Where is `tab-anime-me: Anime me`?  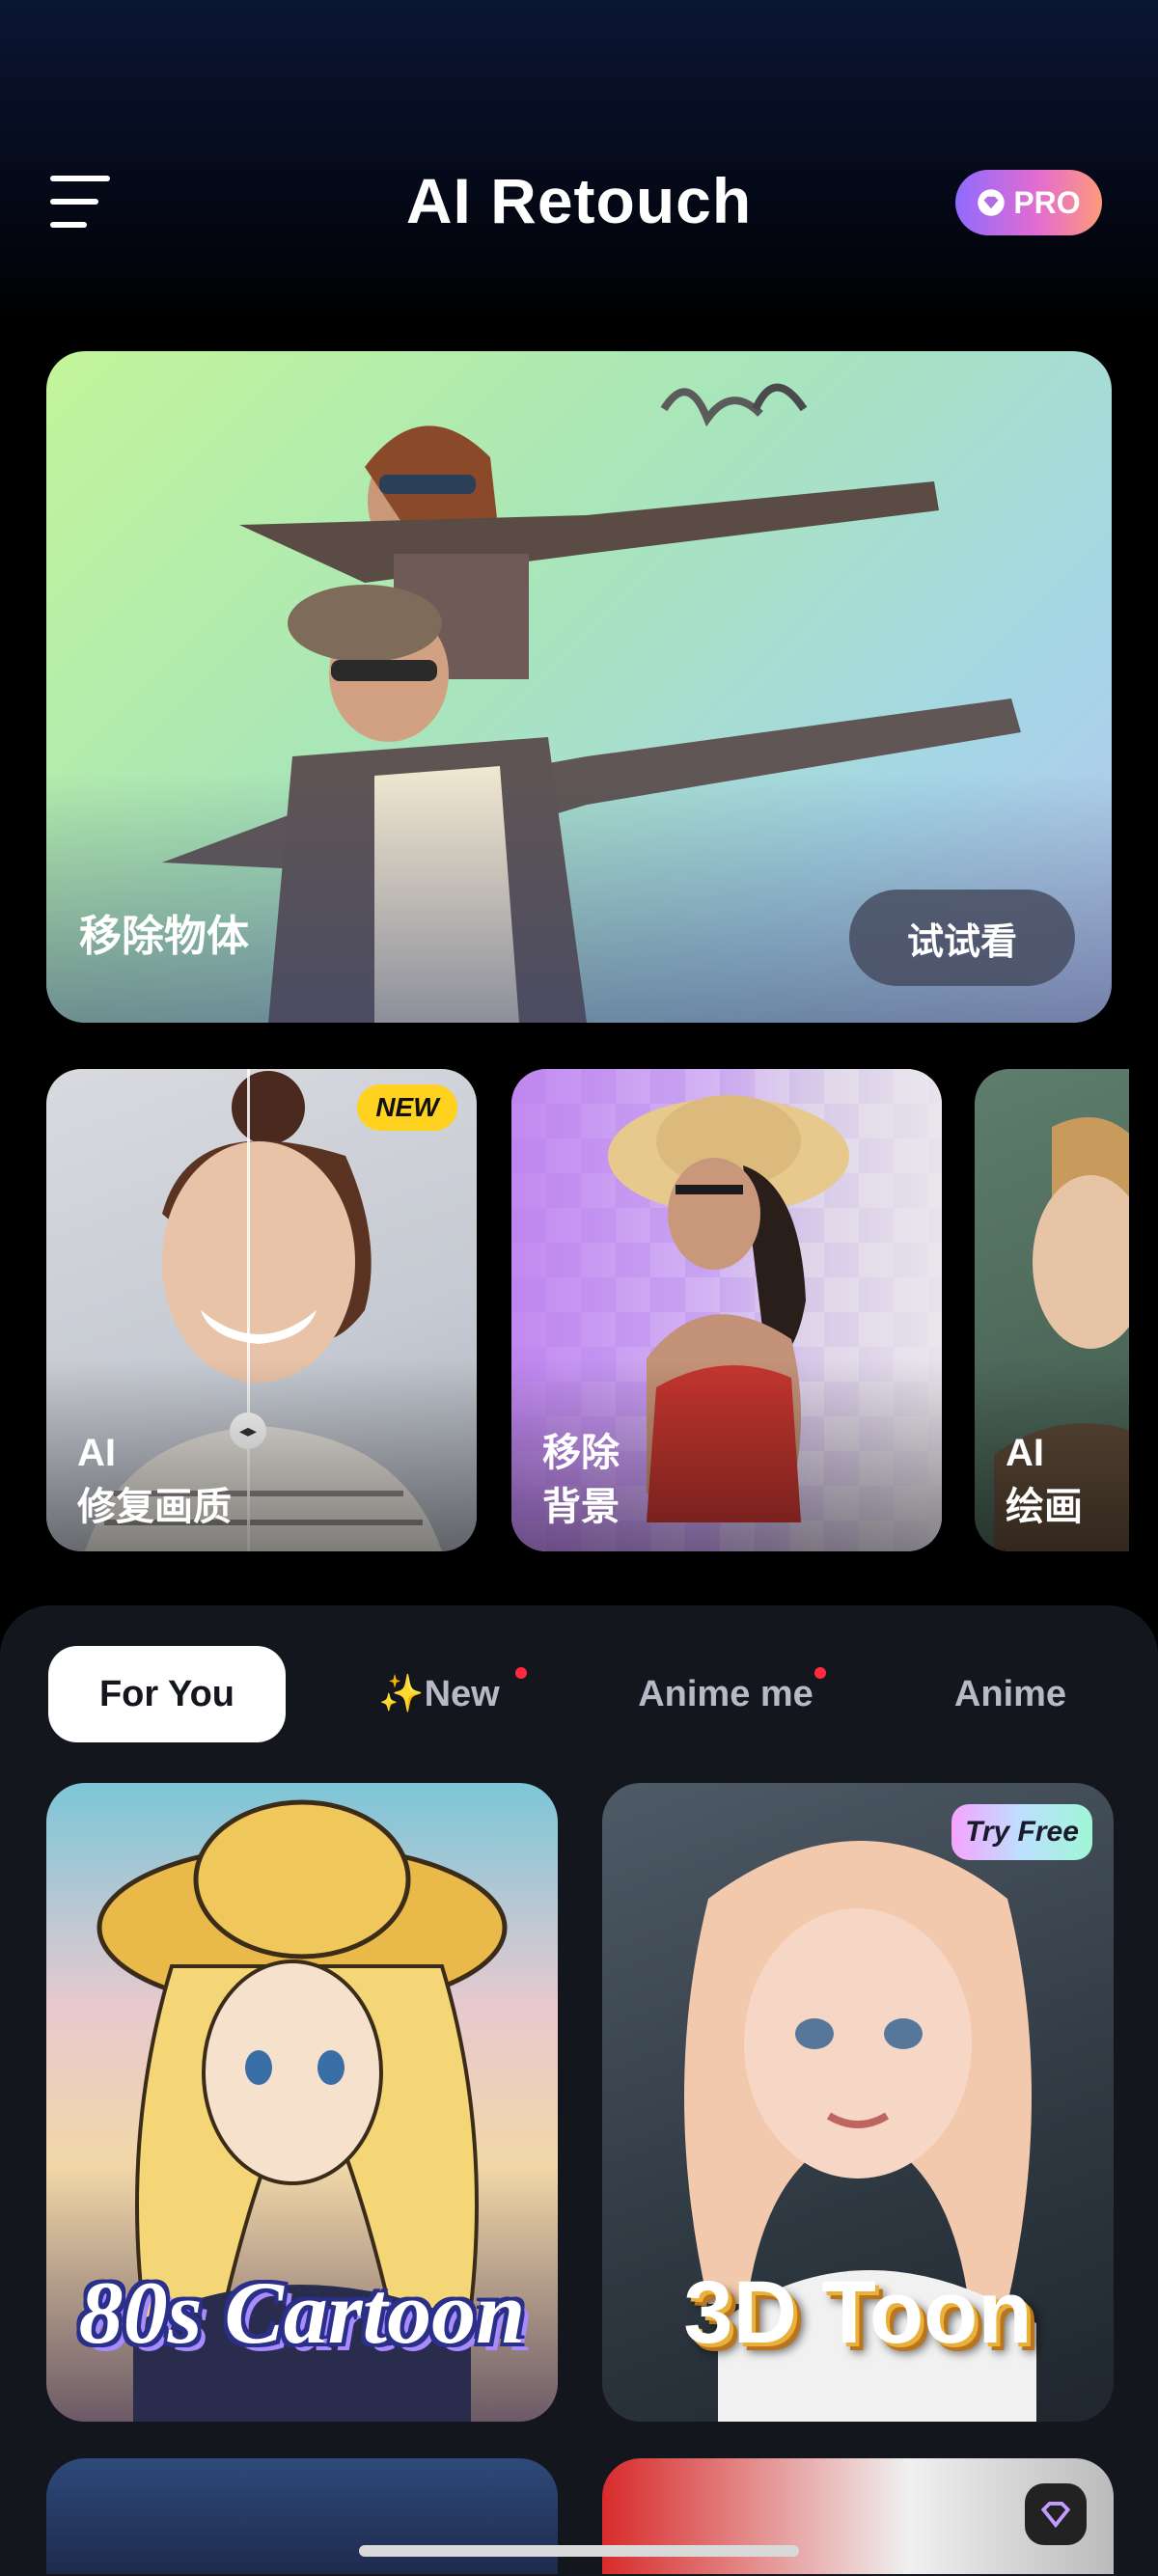
tab-anime-me: Anime me is located at coordinates (726, 1694).